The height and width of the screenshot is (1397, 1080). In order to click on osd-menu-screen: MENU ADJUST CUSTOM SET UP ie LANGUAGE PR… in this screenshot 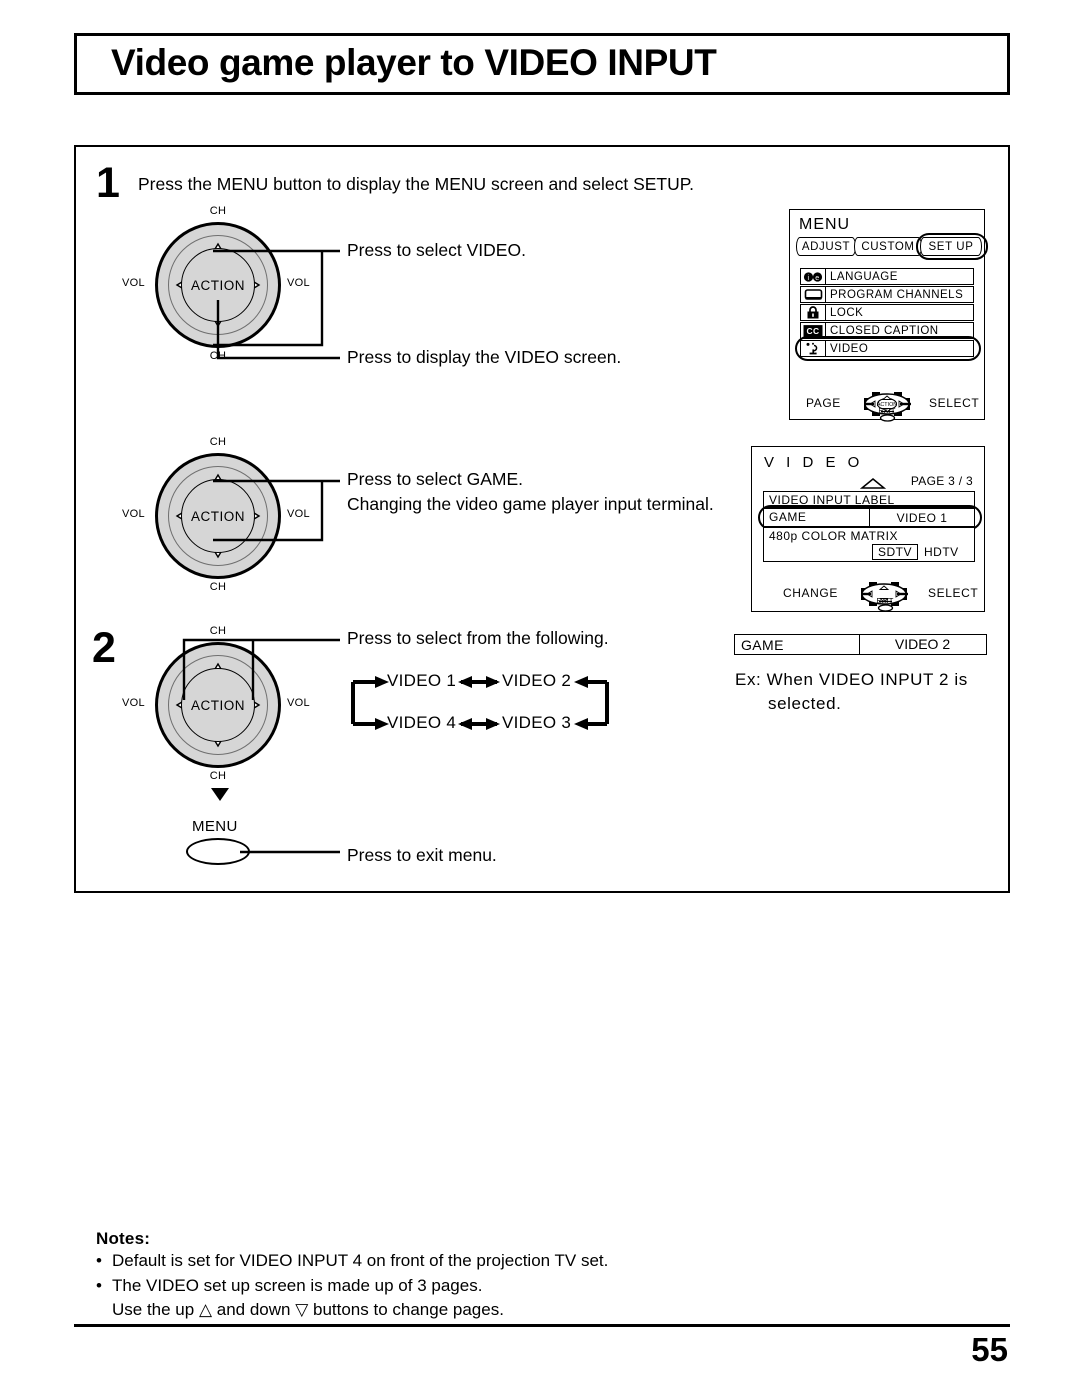, I will do `click(888, 315)`.